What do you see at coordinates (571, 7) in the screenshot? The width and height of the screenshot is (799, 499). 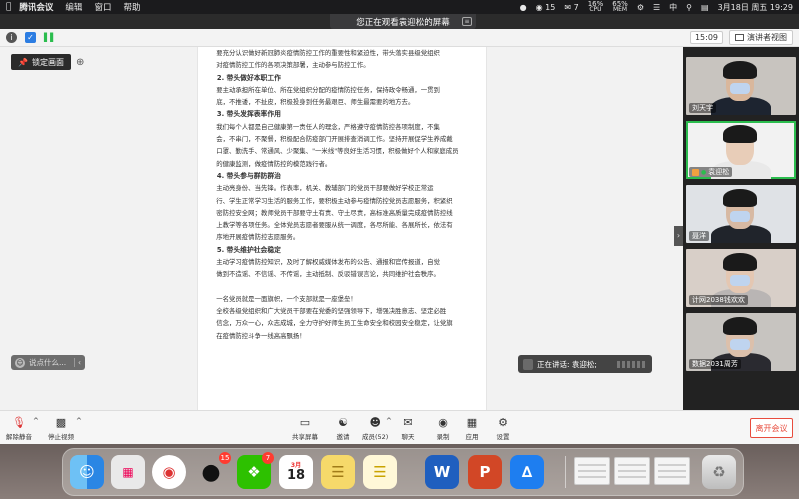 I see `wechat-status: ✉ 7` at bounding box center [571, 7].